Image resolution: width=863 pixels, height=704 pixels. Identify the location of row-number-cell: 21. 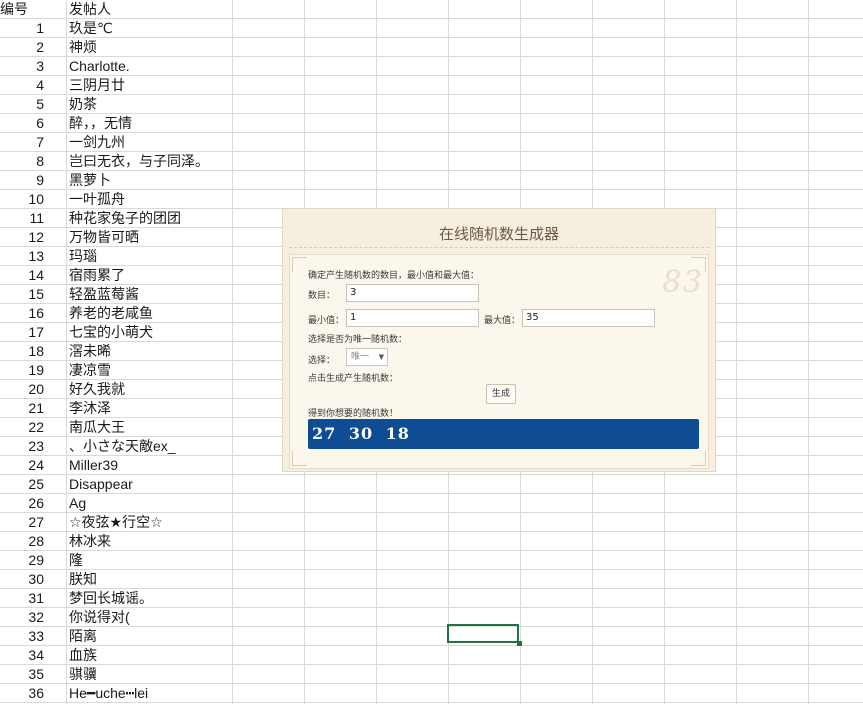
(22, 408).